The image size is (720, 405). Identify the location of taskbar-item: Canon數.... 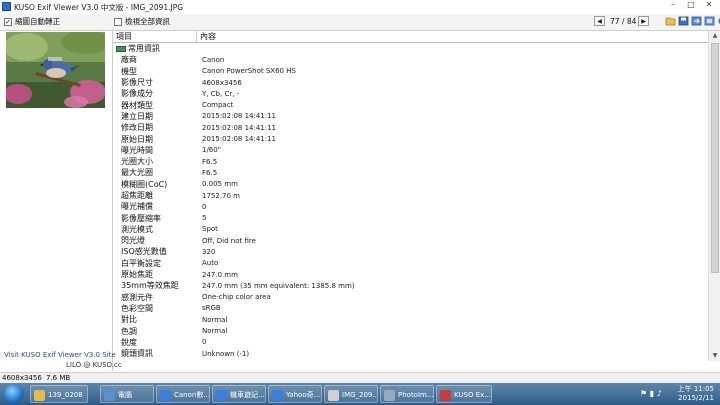
(183, 394).